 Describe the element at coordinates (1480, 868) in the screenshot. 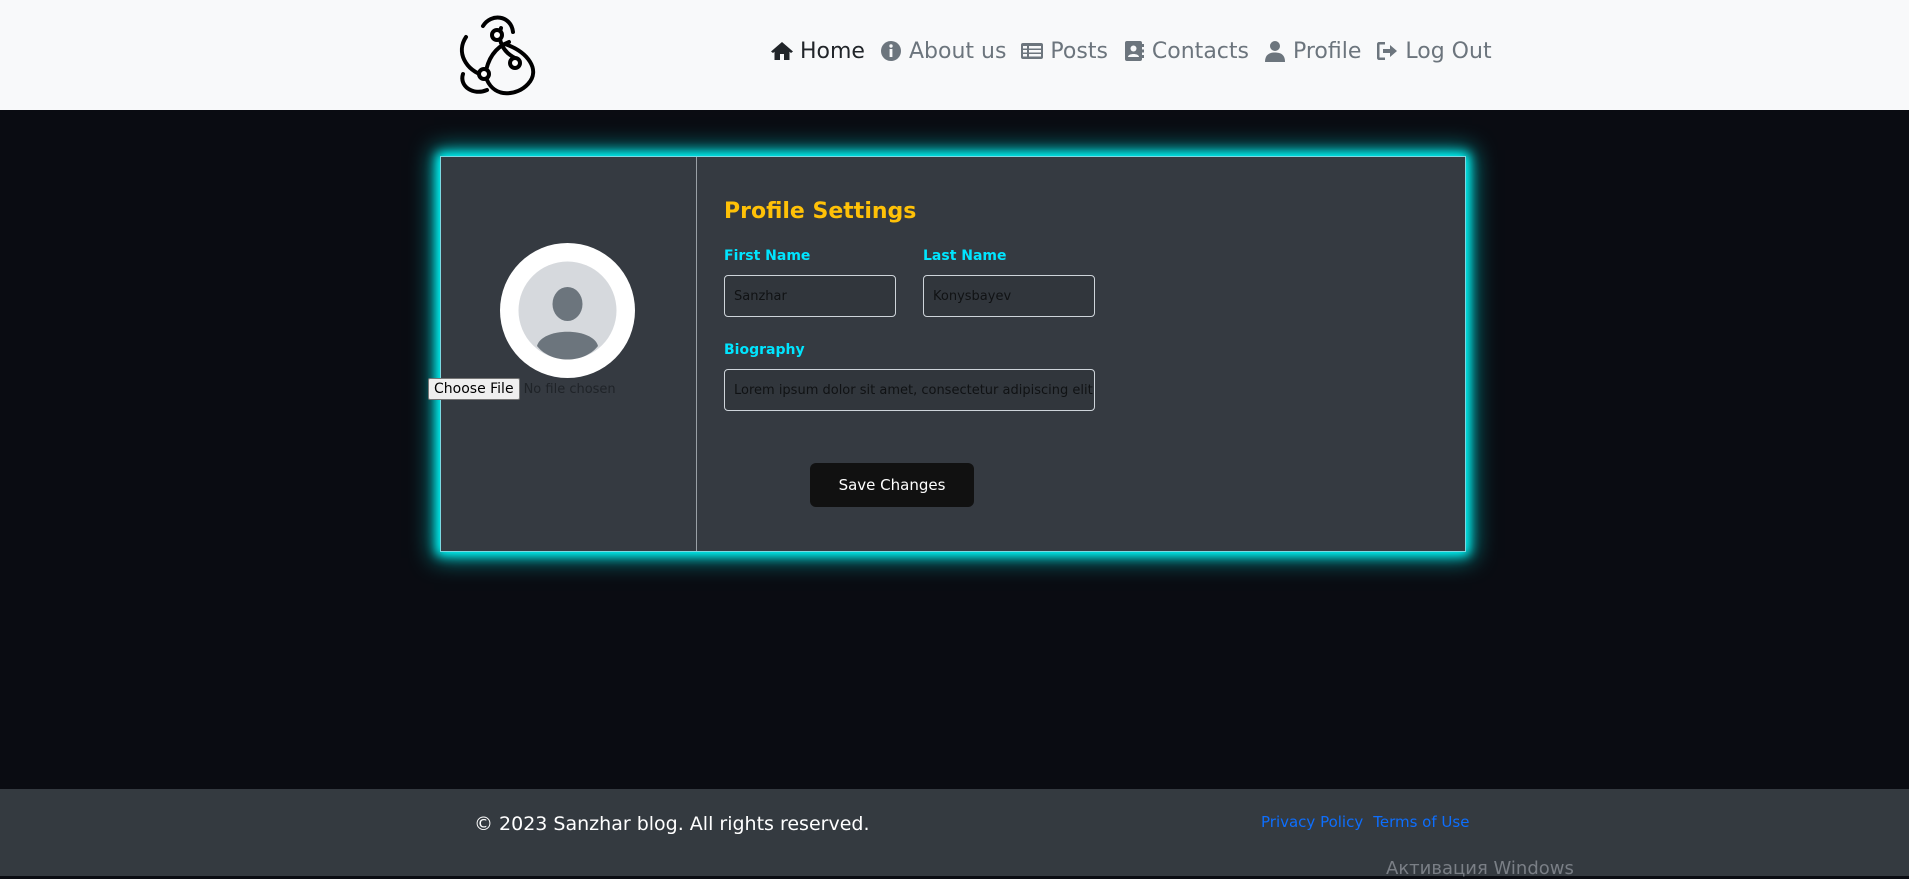

I see `windows-activation-watermark: Активация Windows` at that location.